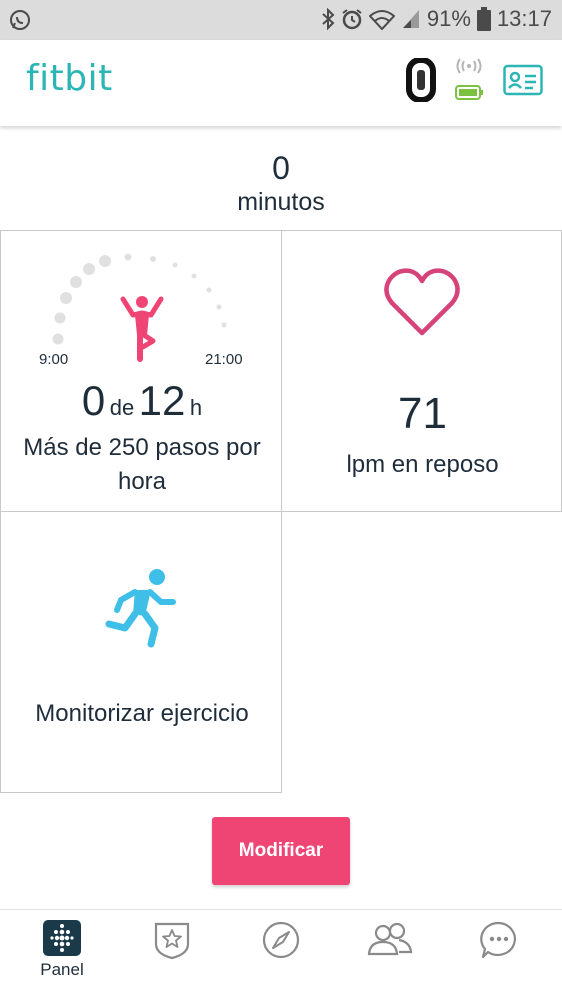 This screenshot has height=999, width=562. I want to click on resting-heart-rate-label: lpm en reposo, so click(422, 464).